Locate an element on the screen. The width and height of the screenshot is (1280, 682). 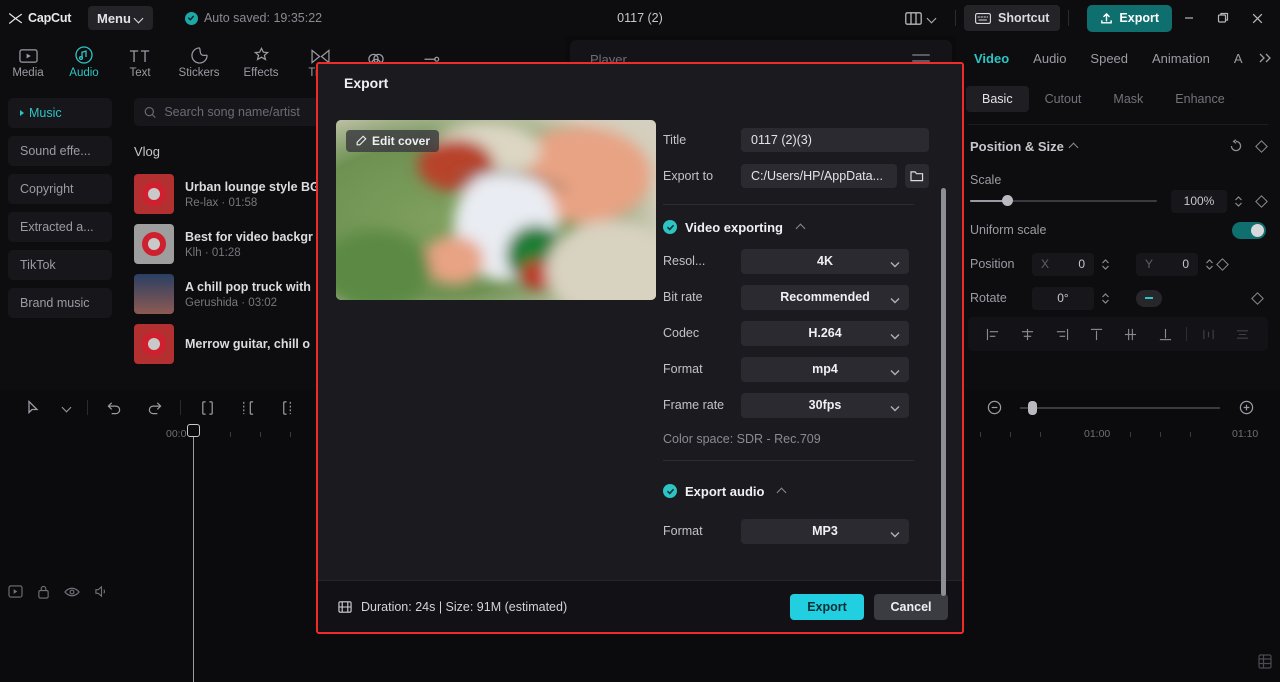
rotate-dial is located at coordinates (1149, 298).